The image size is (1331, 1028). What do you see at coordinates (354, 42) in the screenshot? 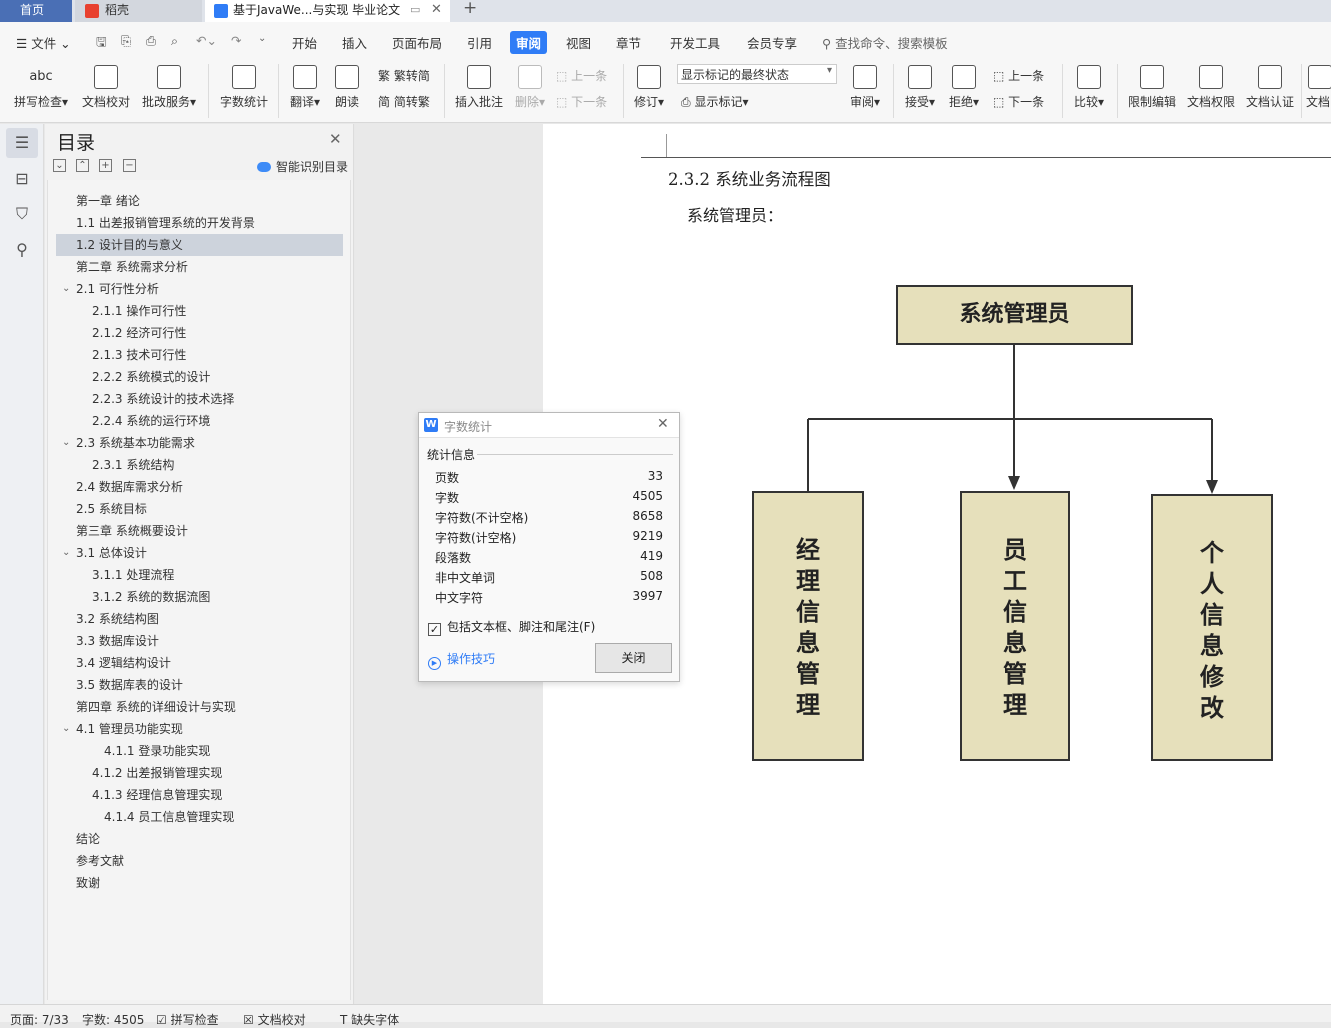
I see `menu-insert: 插入` at bounding box center [354, 42].